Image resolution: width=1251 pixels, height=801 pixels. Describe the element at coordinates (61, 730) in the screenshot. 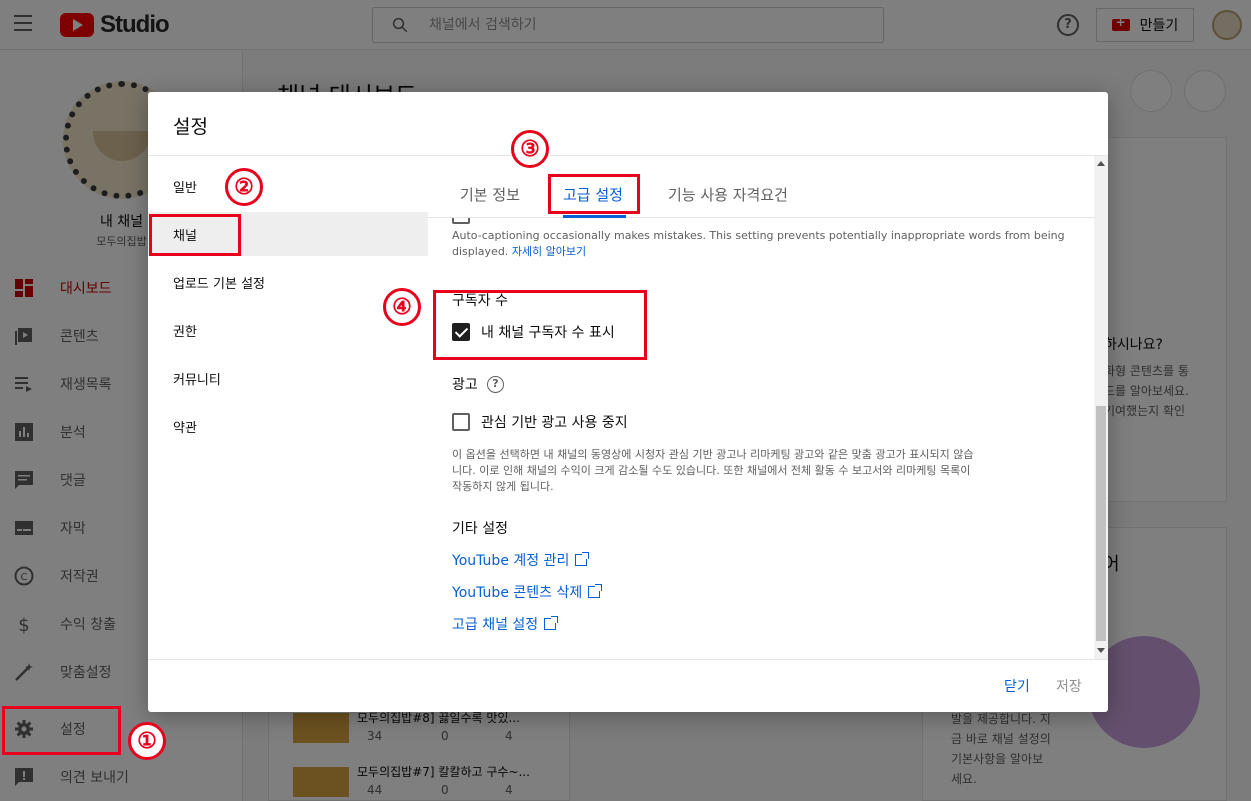

I see `annotation-box-settings` at that location.